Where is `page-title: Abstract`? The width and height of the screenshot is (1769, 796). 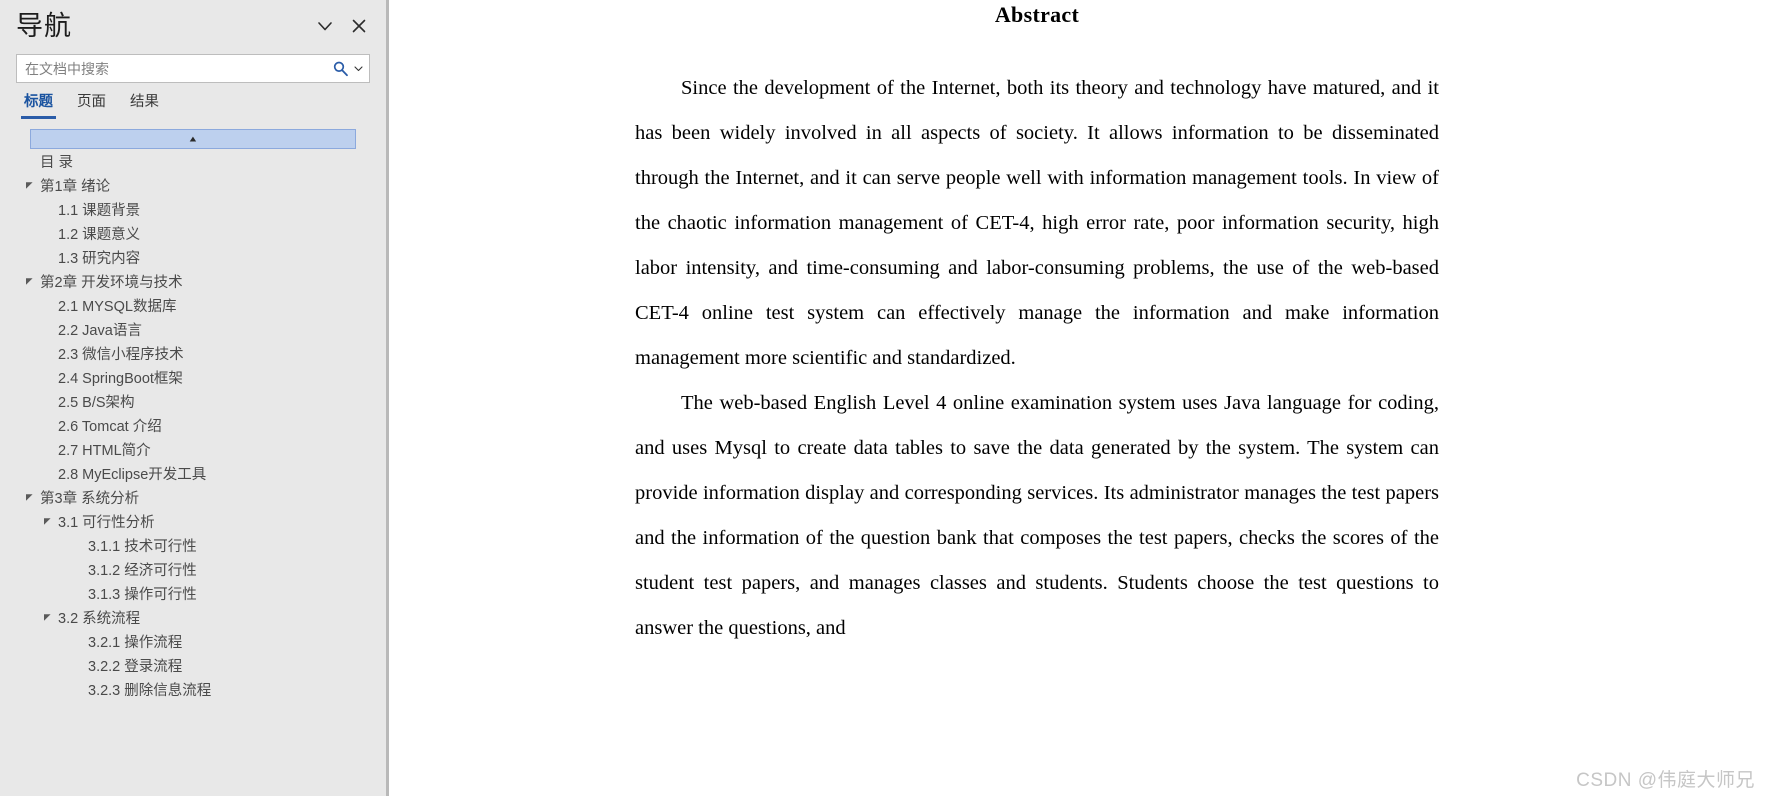 page-title: Abstract is located at coordinates (1037, 14).